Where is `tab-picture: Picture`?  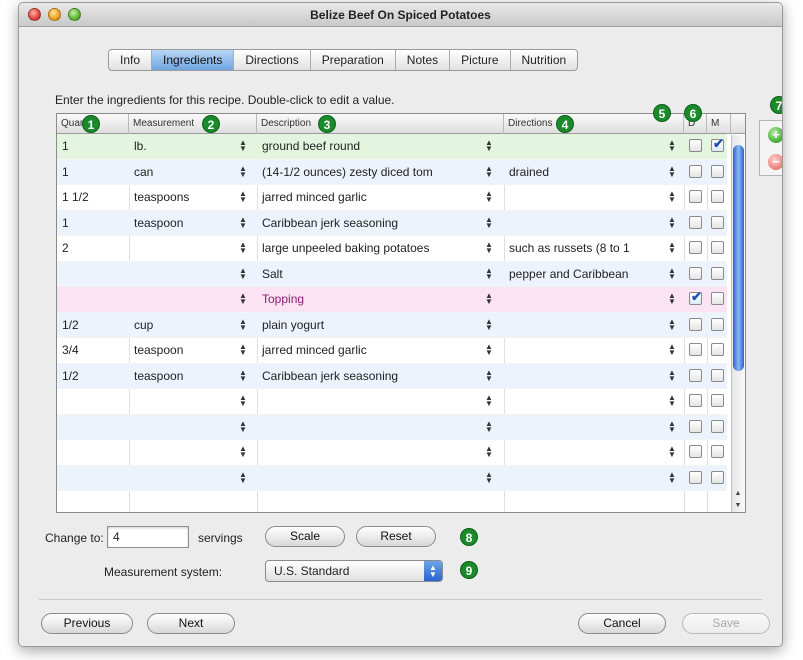 tab-picture: Picture is located at coordinates (480, 60).